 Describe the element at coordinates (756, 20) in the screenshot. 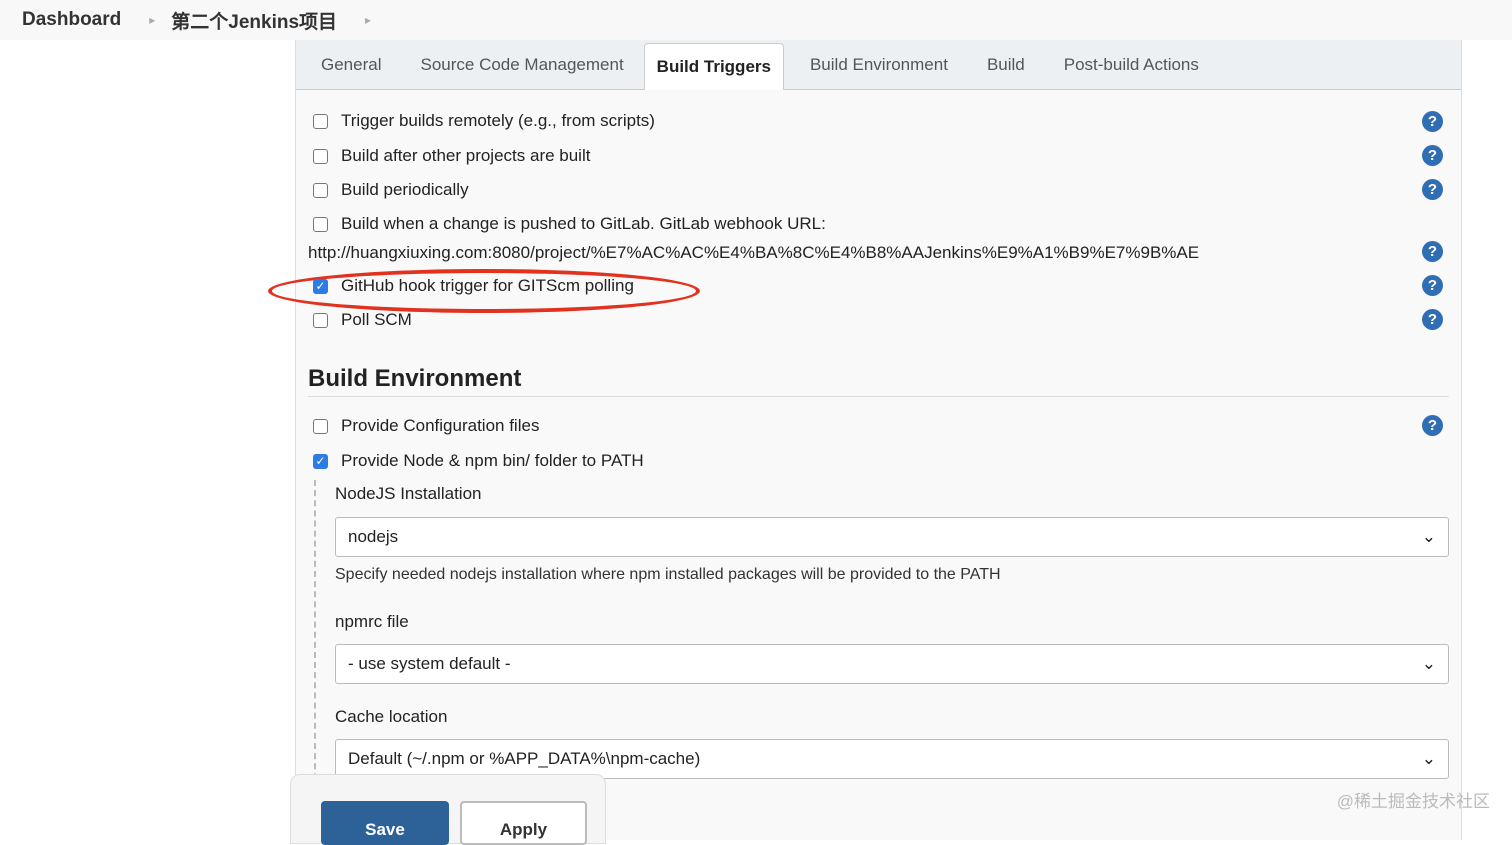

I see `breadcrumb-bar: Dashboard ▸ 第二个Jenkins项目 ▸` at that location.